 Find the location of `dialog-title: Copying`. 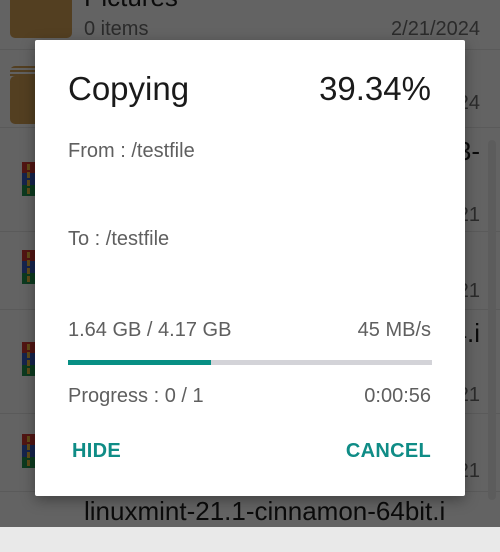

dialog-title: Copying is located at coordinates (129, 88).